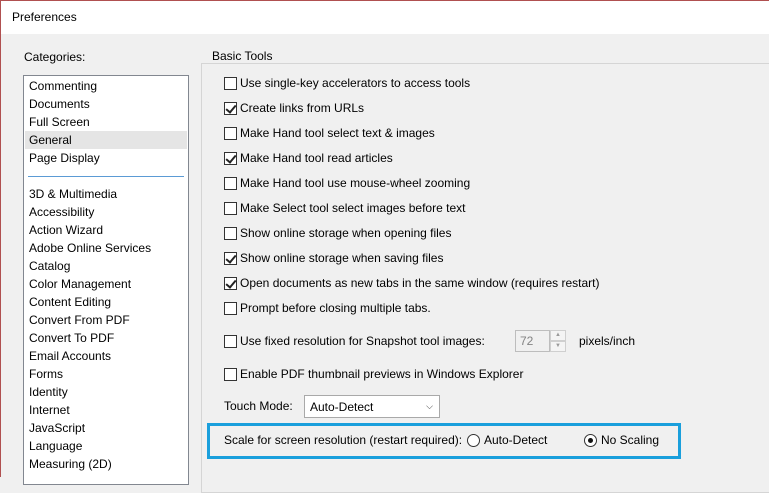 The height and width of the screenshot is (493, 769). I want to click on pixels-per-inch-label: pixels/inch, so click(607, 341).